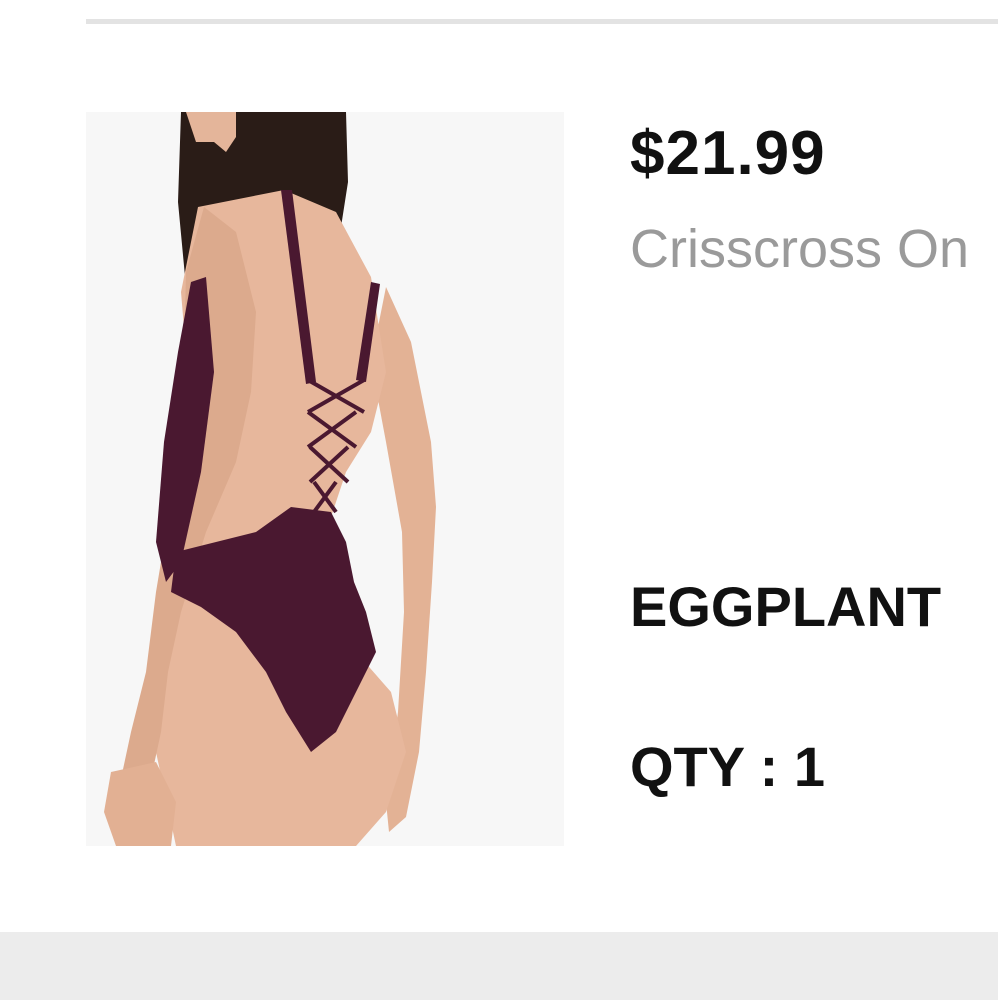  Describe the element at coordinates (712, 766) in the screenshot. I see `qty-label: QTY :` at that location.